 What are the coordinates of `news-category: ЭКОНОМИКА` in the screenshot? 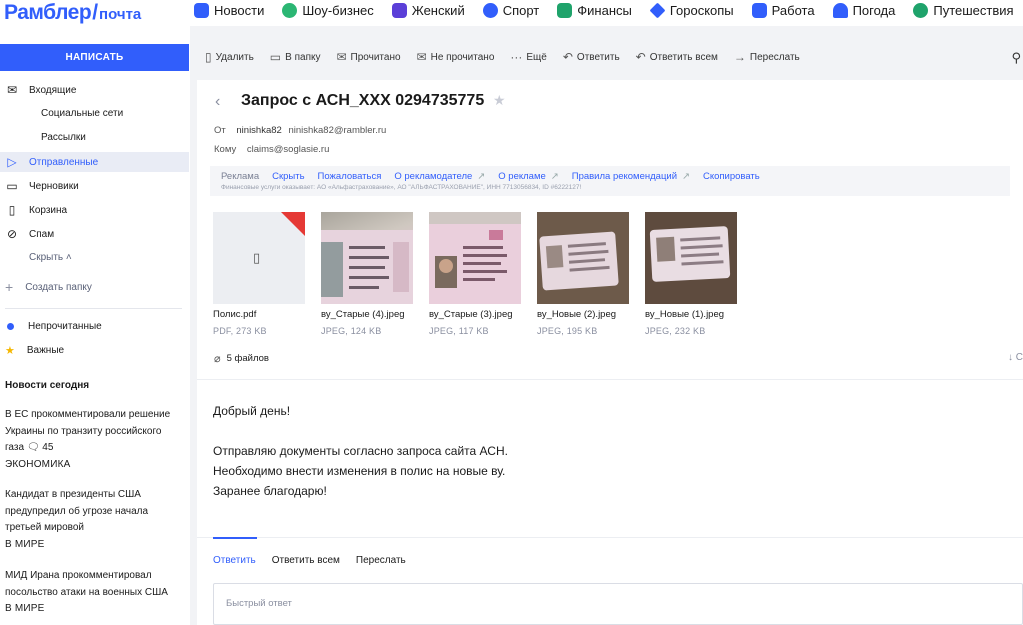 It's located at (38, 464).